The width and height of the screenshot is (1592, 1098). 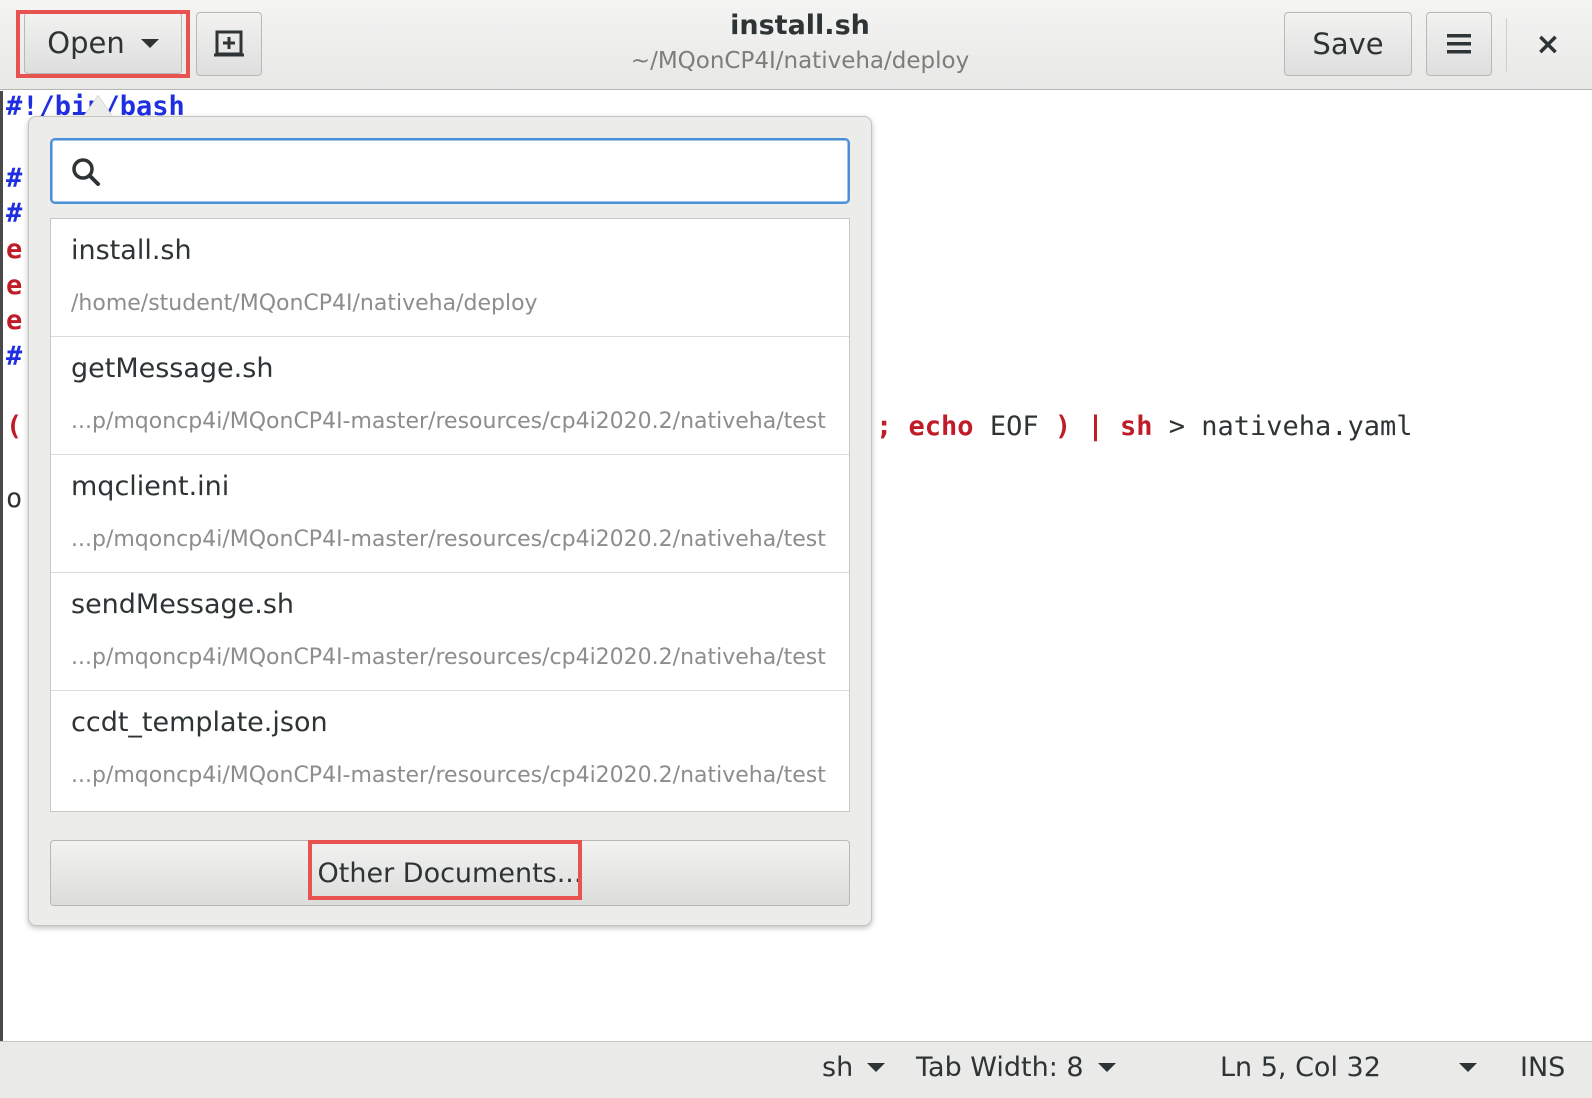 I want to click on code-token-echo: echo, so click(x=941, y=426).